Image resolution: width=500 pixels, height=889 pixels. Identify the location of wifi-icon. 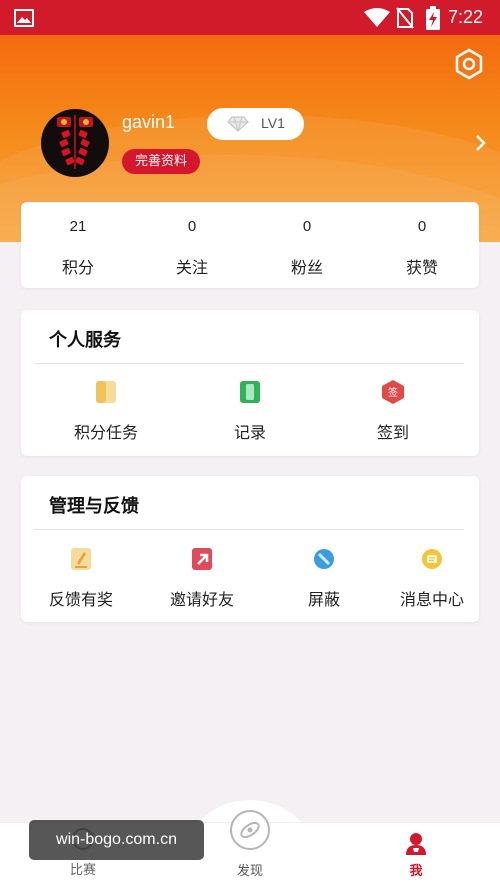
(377, 17).